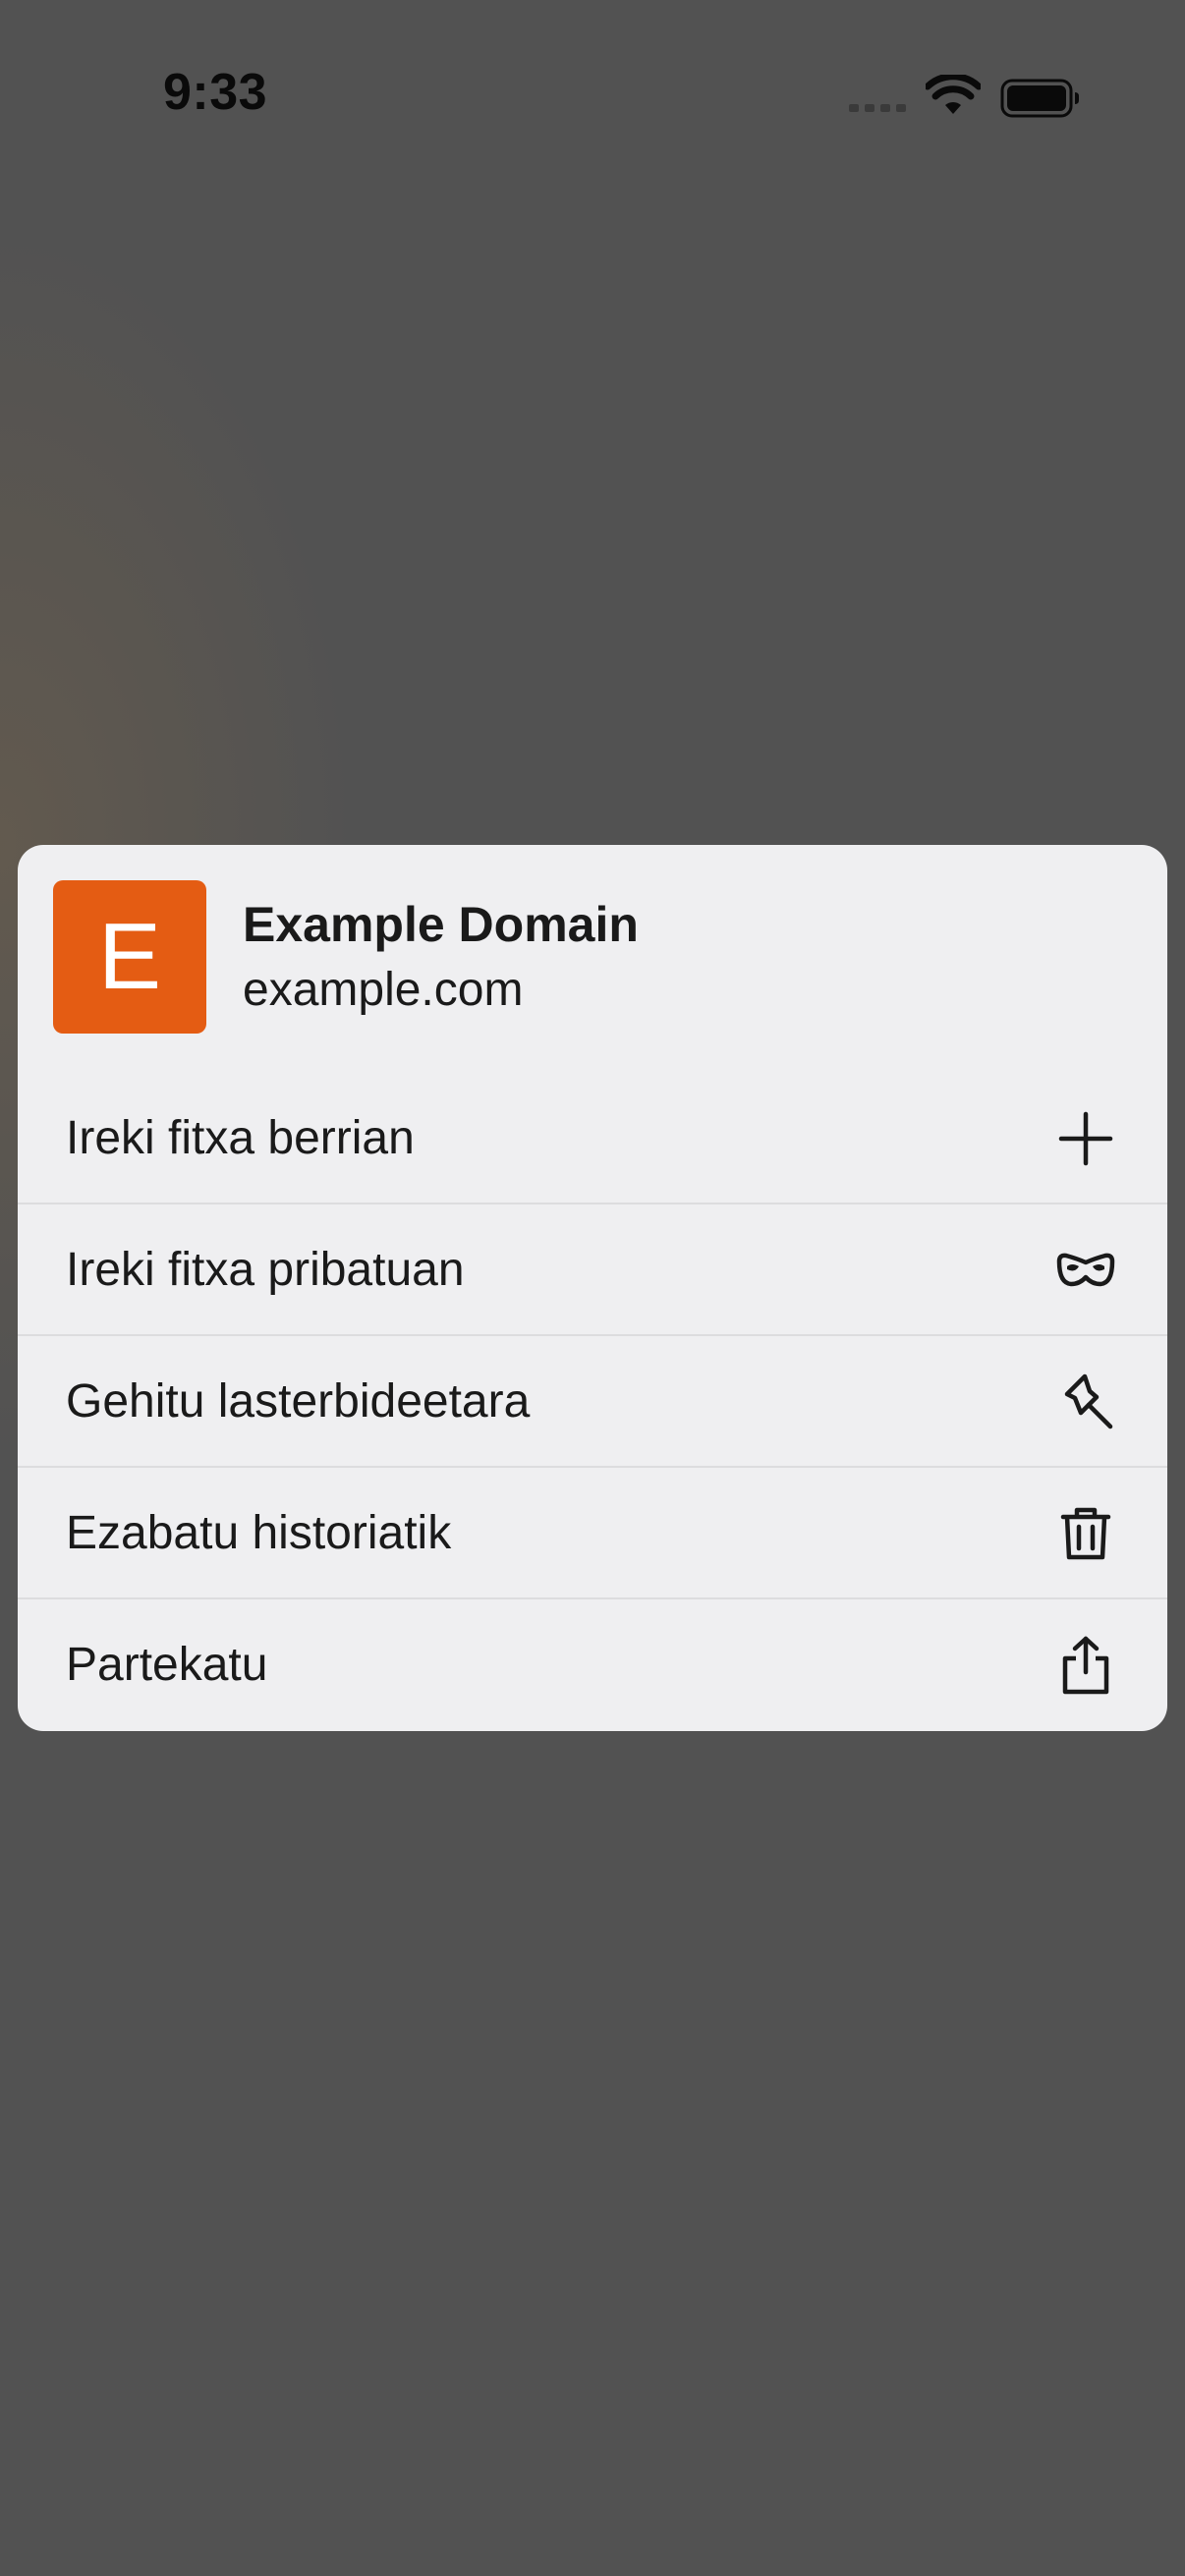 Image resolution: width=1185 pixels, height=2576 pixels. What do you see at coordinates (592, 1533) in the screenshot?
I see `menu-item-delete-from-history: Ezabatu historiatik` at bounding box center [592, 1533].